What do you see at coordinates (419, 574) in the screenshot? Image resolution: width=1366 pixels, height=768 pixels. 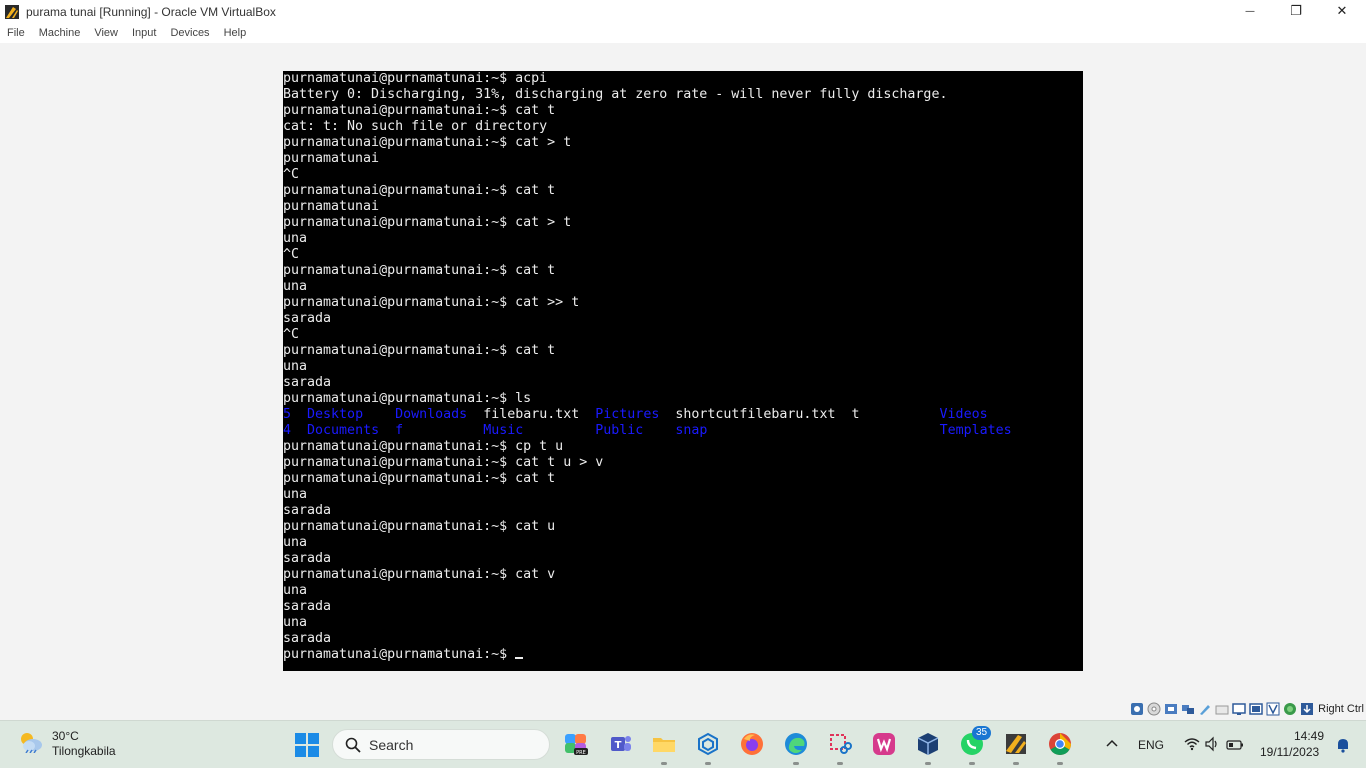 I see `terminal-line: purnamatunai@purnamatunai:~$ cat v` at bounding box center [419, 574].